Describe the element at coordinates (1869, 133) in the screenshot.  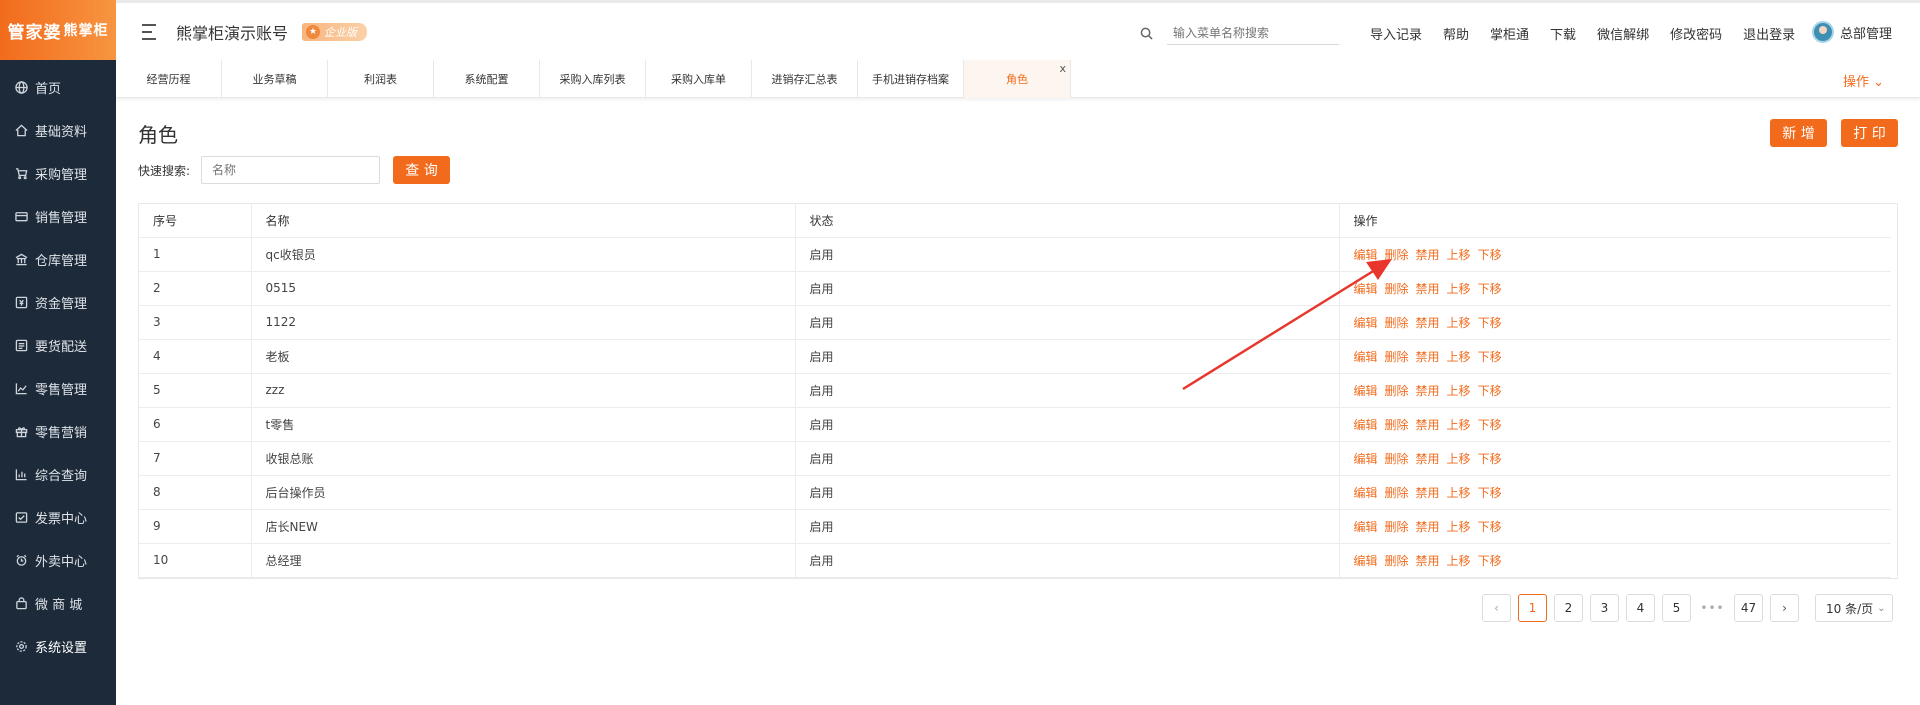
I see `print-button: 打 印` at that location.